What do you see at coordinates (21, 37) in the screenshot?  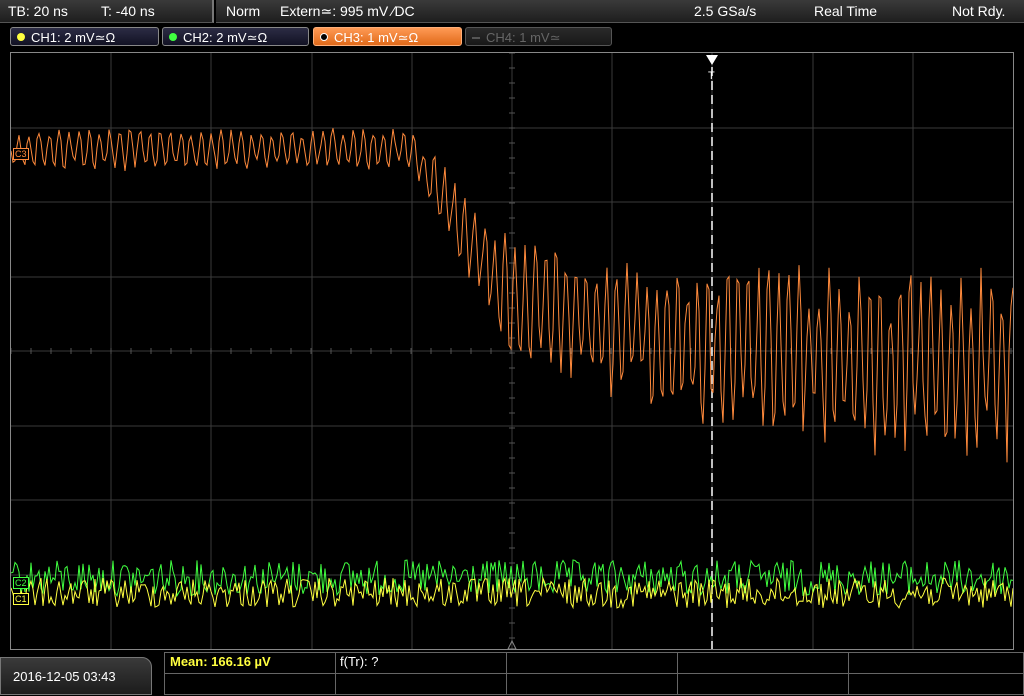 I see `channel-1-dot-icon` at bounding box center [21, 37].